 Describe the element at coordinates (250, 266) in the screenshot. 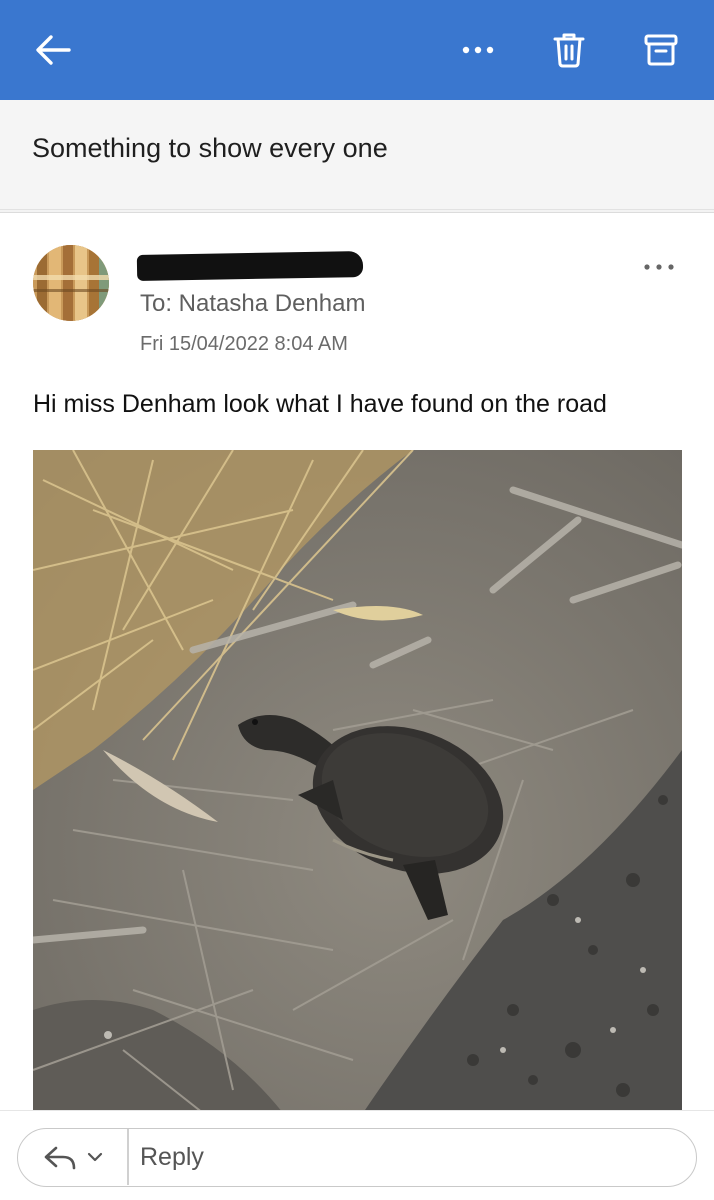

I see `sender-name-redacted` at that location.